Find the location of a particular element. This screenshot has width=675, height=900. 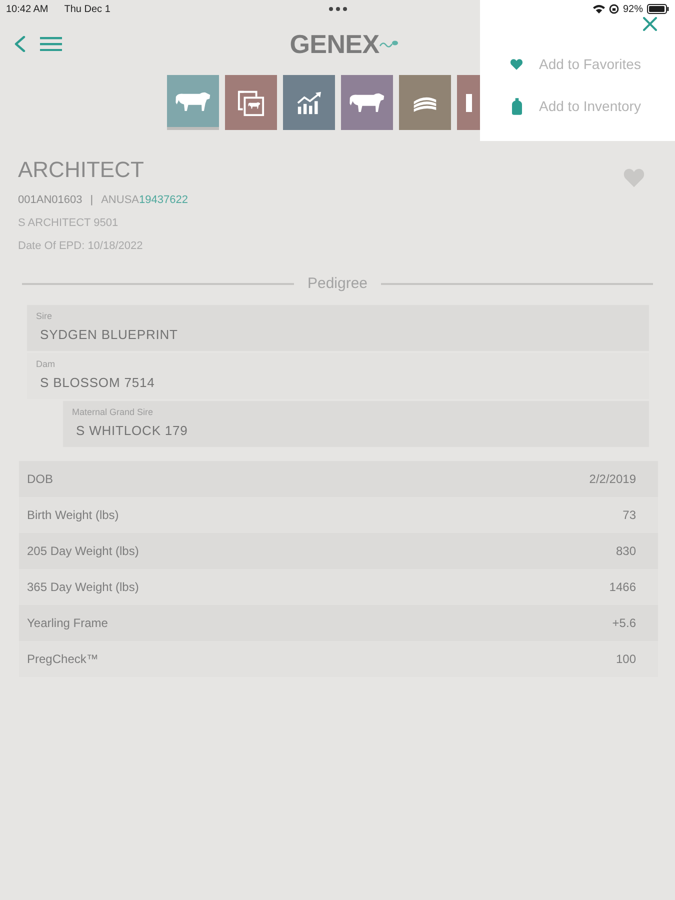

registered-name: S ARCHITECT 9501 is located at coordinates (69, 223).